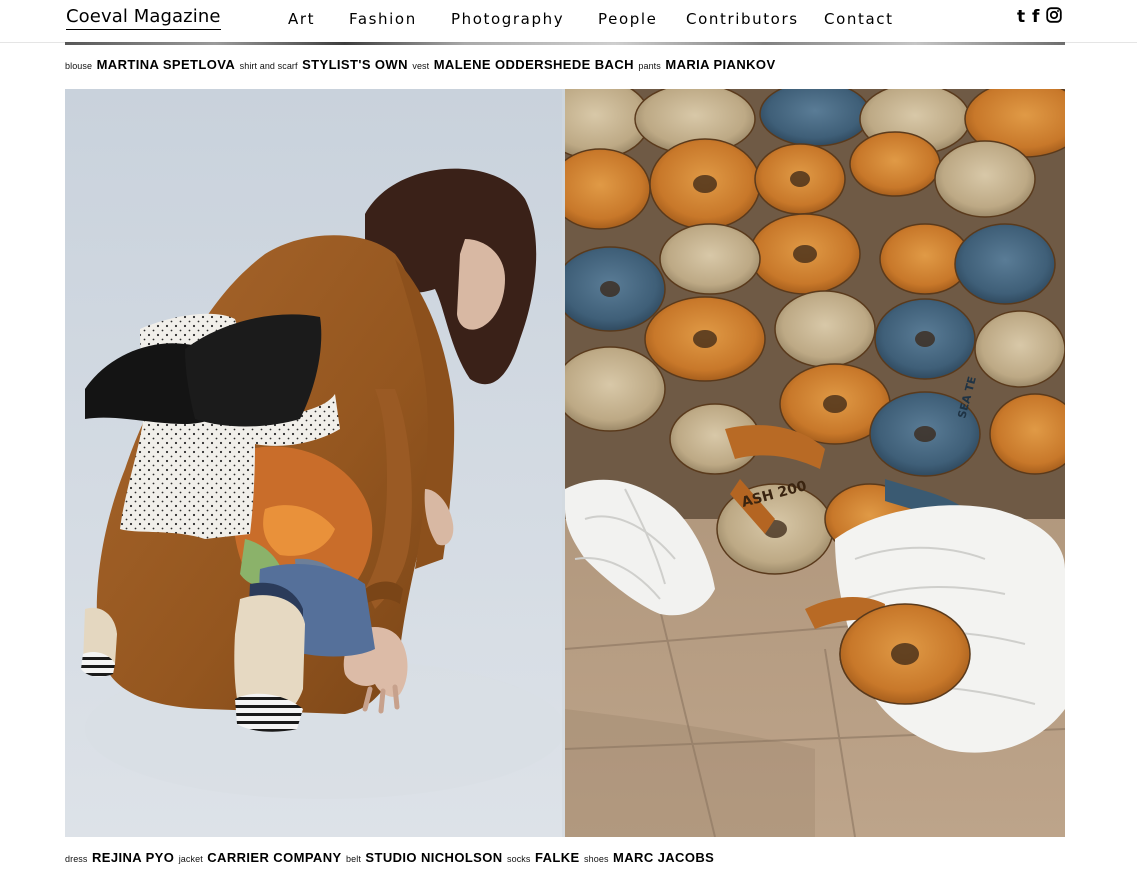 This screenshot has height=882, width=1137. I want to click on credit-designer: FALKE, so click(557, 857).